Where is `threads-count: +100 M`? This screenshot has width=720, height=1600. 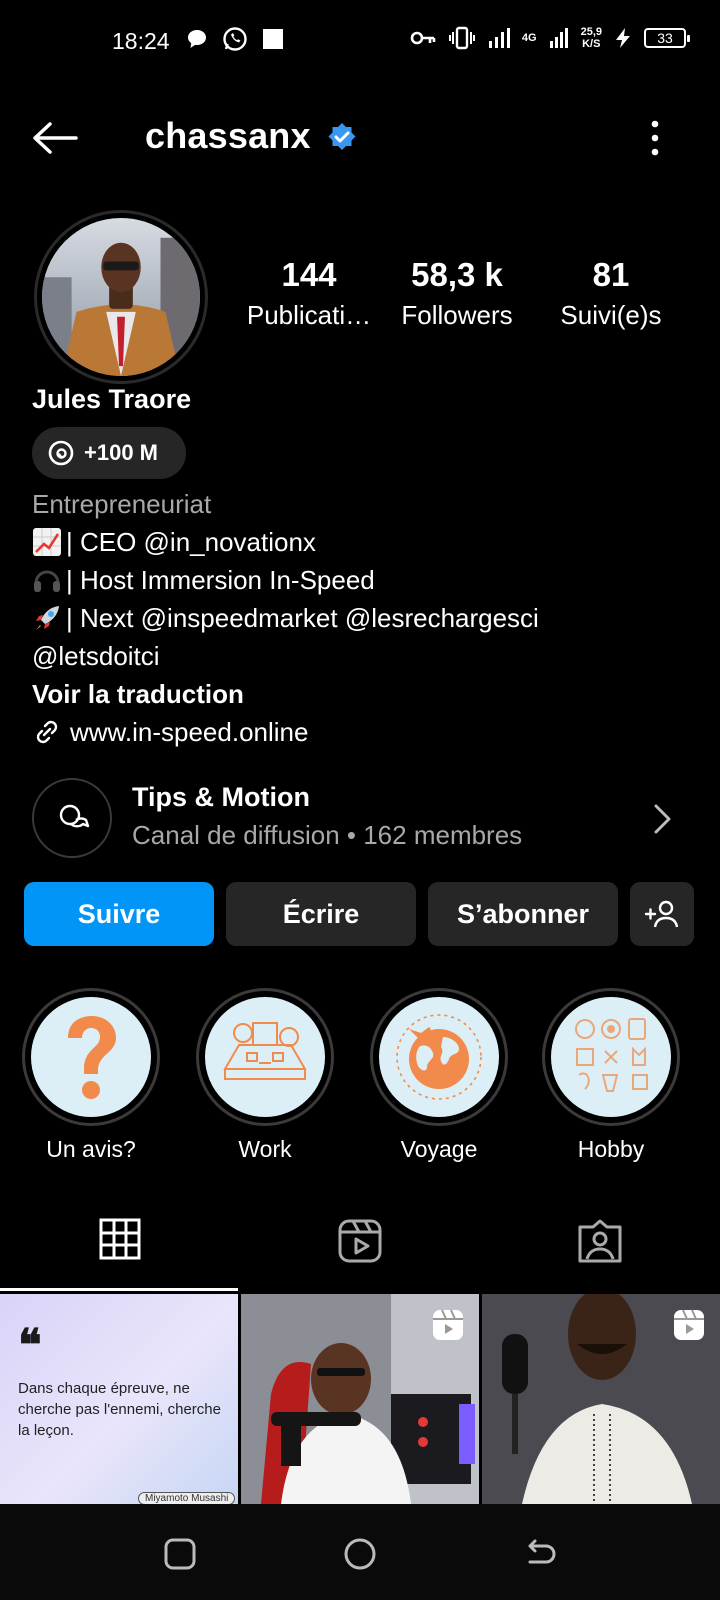
threads-count: +100 M is located at coordinates (121, 452).